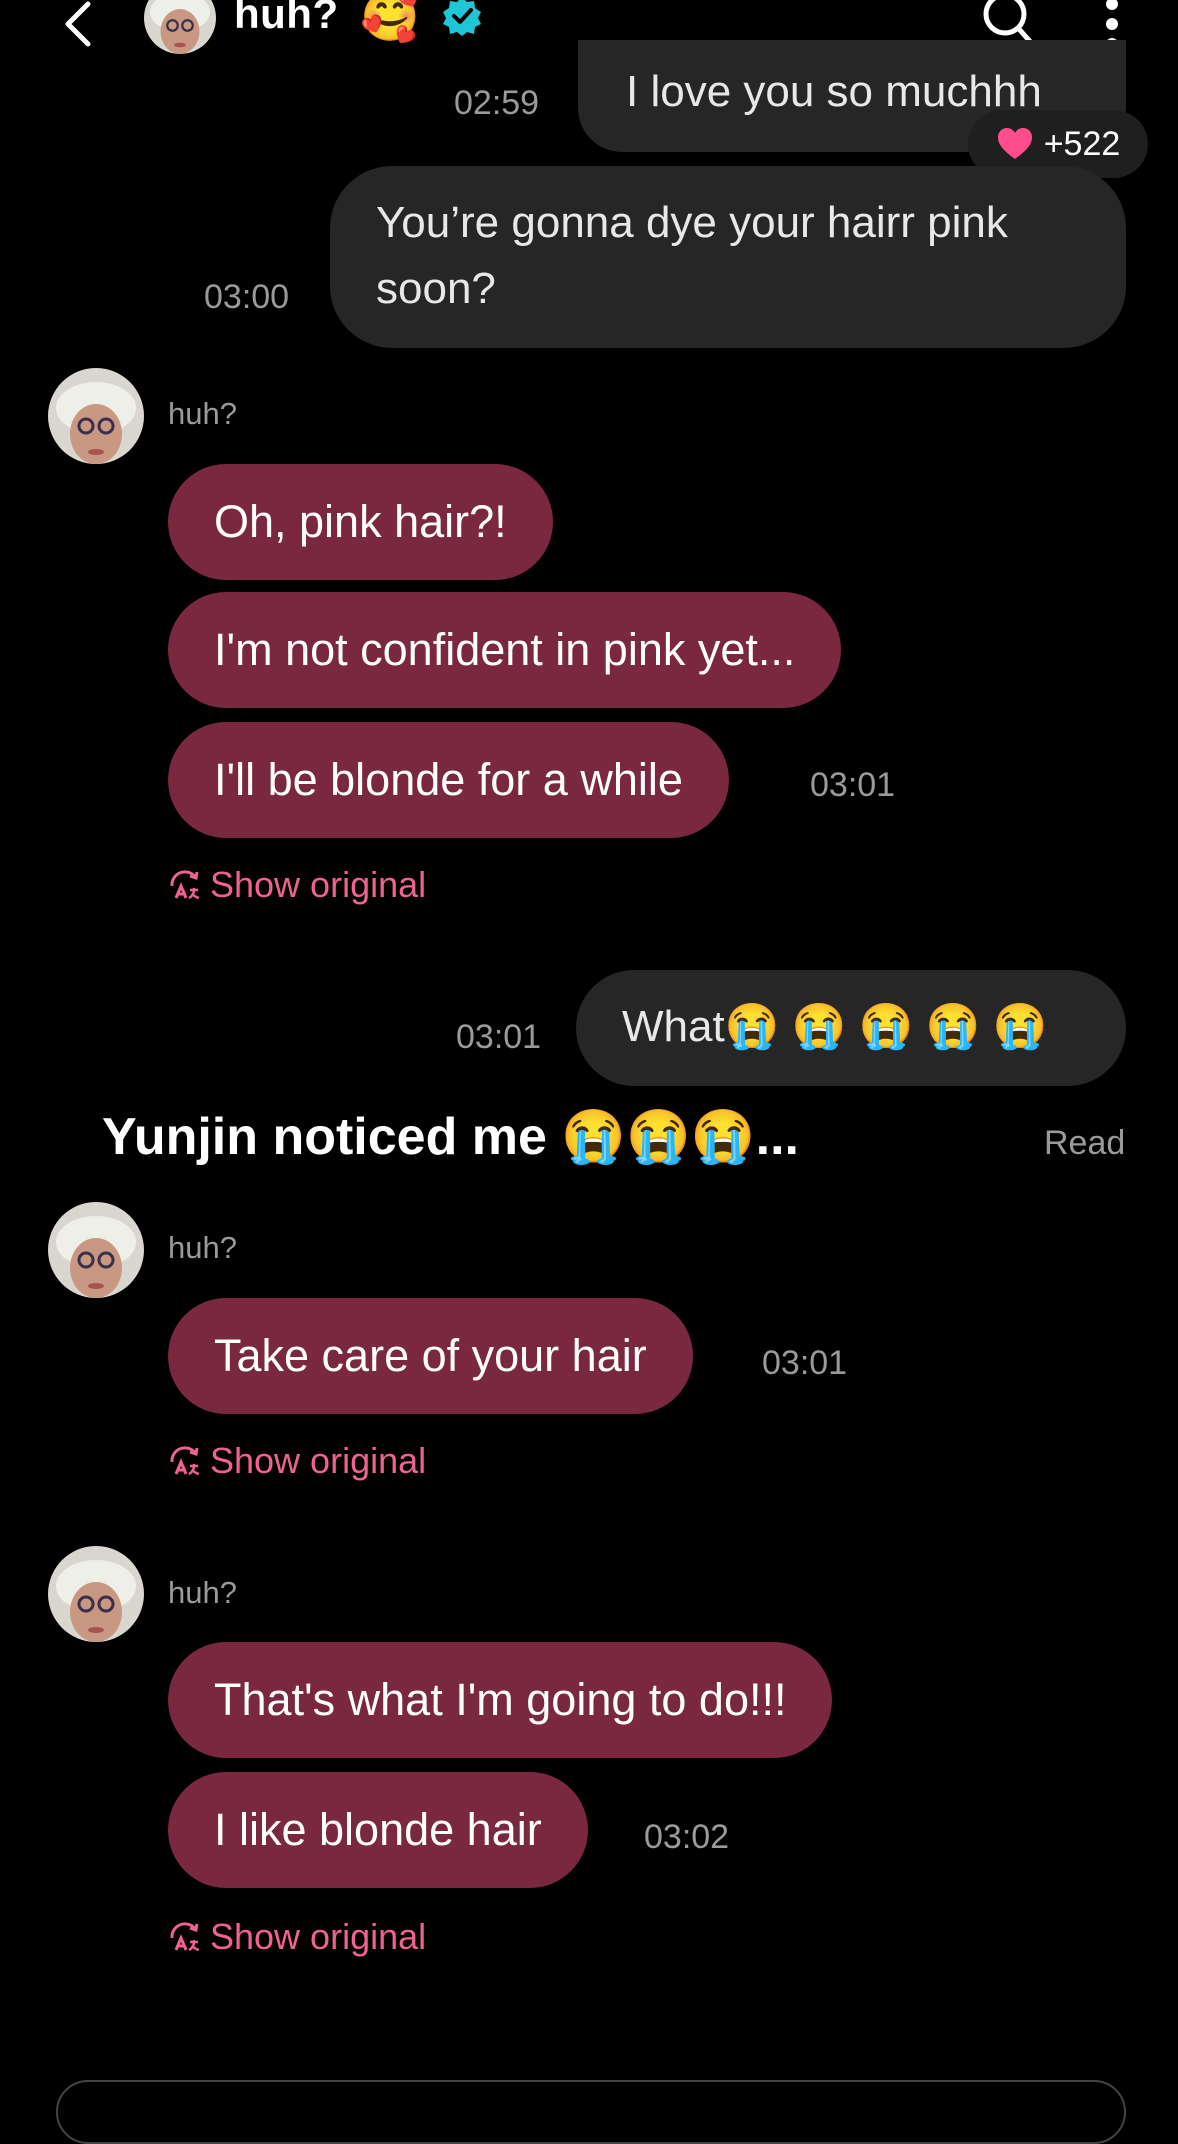  I want to click on incoming-message: That's what I'm going to do!!!, so click(500, 1700).